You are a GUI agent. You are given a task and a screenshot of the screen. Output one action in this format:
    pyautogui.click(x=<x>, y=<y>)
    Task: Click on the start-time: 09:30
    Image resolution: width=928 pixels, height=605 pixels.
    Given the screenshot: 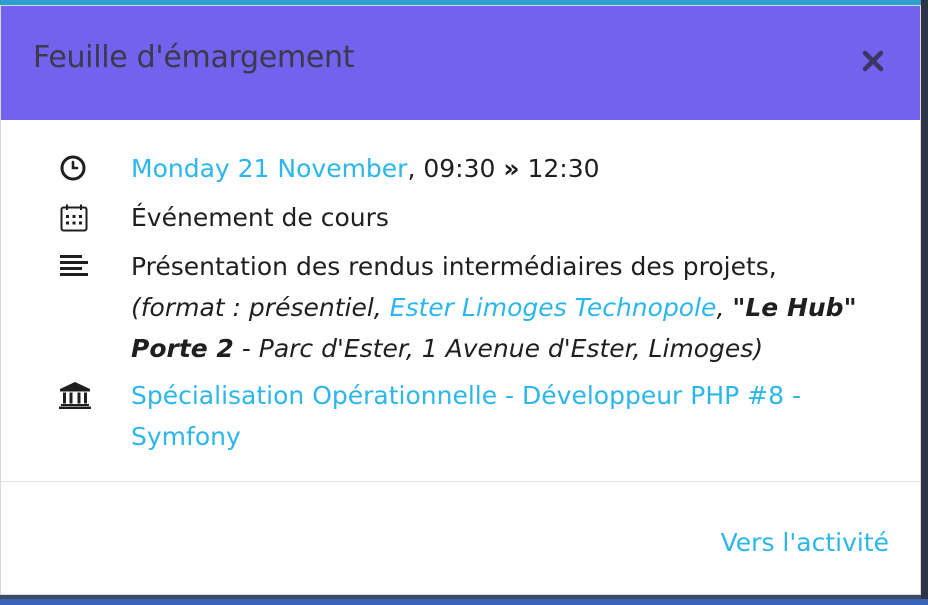 What is the action you would take?
    pyautogui.click(x=459, y=168)
    